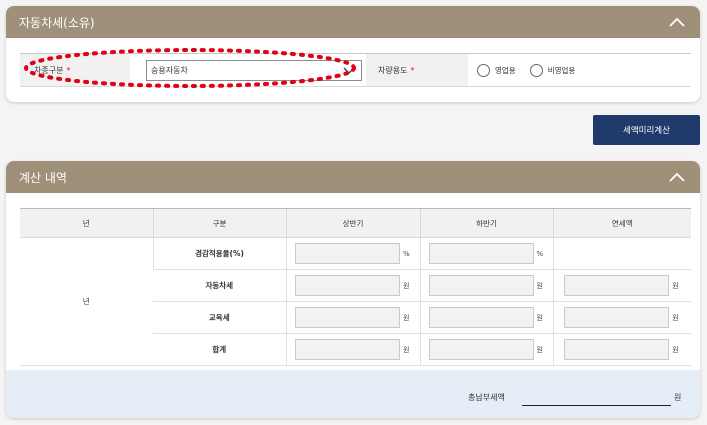 The height and width of the screenshot is (425, 707). What do you see at coordinates (86, 223) in the screenshot?
I see `column-header: 년` at bounding box center [86, 223].